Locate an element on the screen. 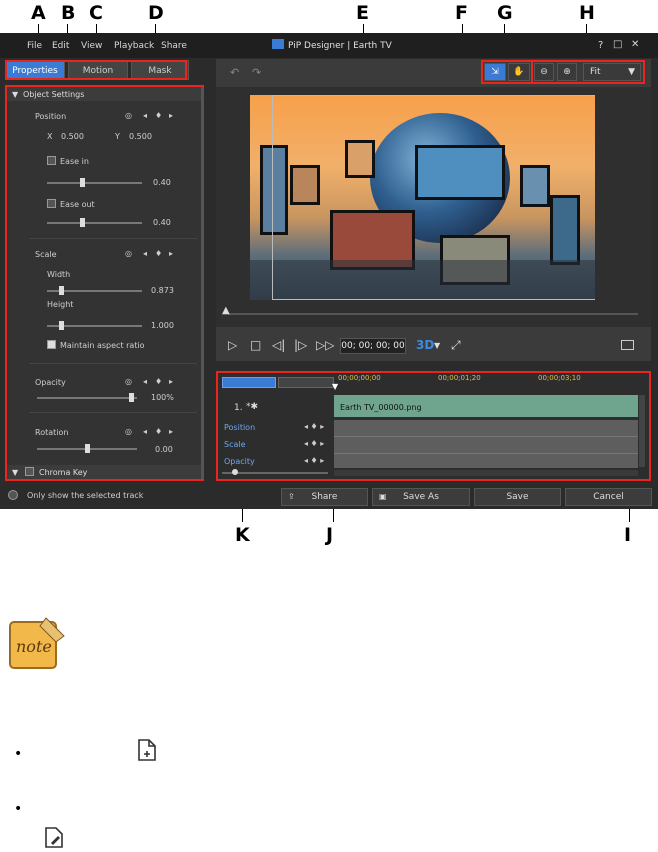 Image resolution: width=658 pixels, height=852 pixels. ease-in-checkbox is located at coordinates (51, 160).